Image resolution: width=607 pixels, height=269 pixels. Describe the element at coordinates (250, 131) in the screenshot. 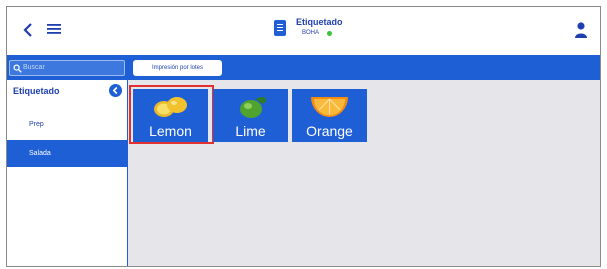

I see `product-label: Lime` at that location.